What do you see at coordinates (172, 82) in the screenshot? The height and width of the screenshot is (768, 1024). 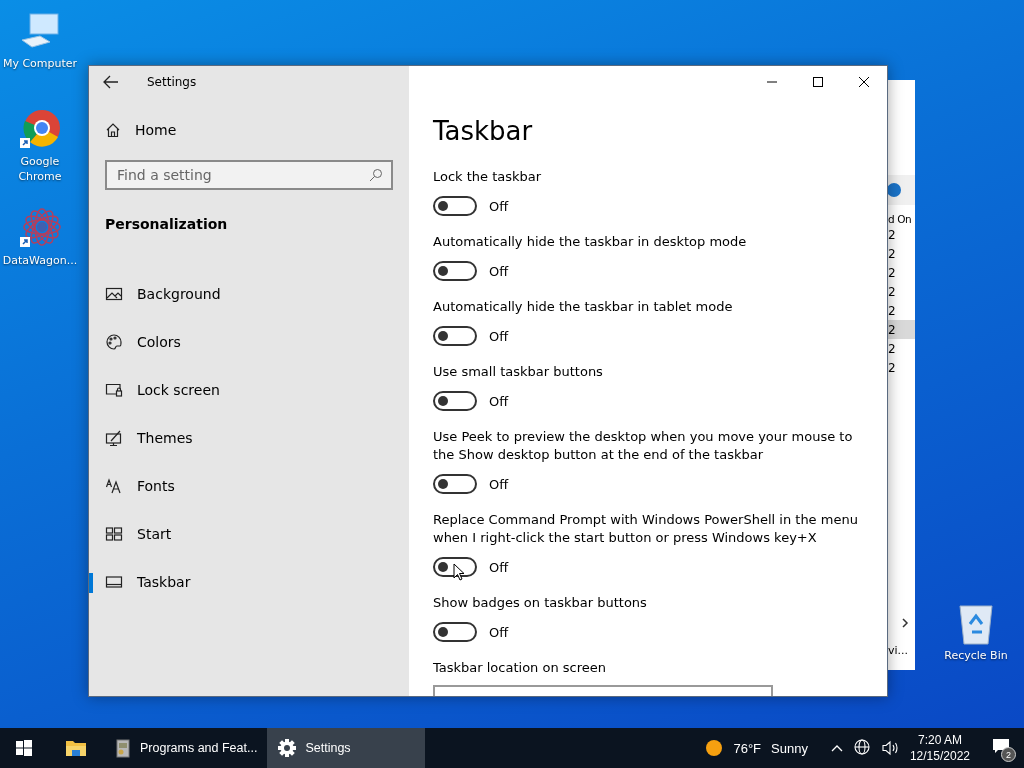 I see `window-title: Settings` at bounding box center [172, 82].